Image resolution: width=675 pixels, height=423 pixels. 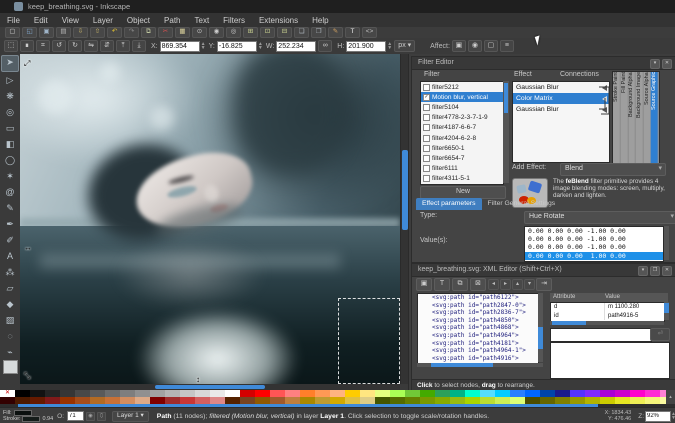 What do you see at coordinates (522, 204) in the screenshot?
I see `tab-filter-general-settings: Filter General Settings` at bounding box center [522, 204].